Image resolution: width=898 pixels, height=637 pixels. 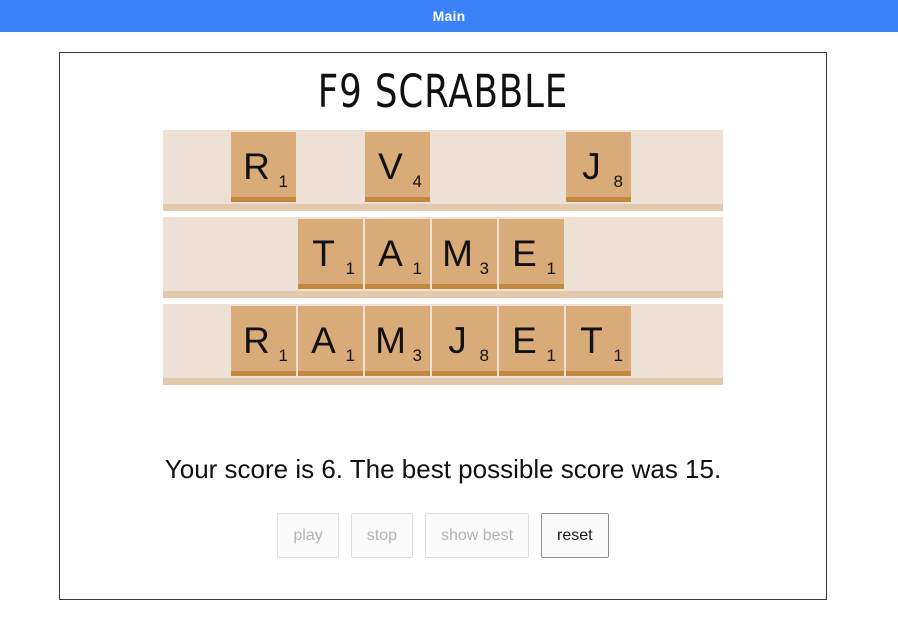 I want to click on letter-tile: V4, so click(x=397, y=167).